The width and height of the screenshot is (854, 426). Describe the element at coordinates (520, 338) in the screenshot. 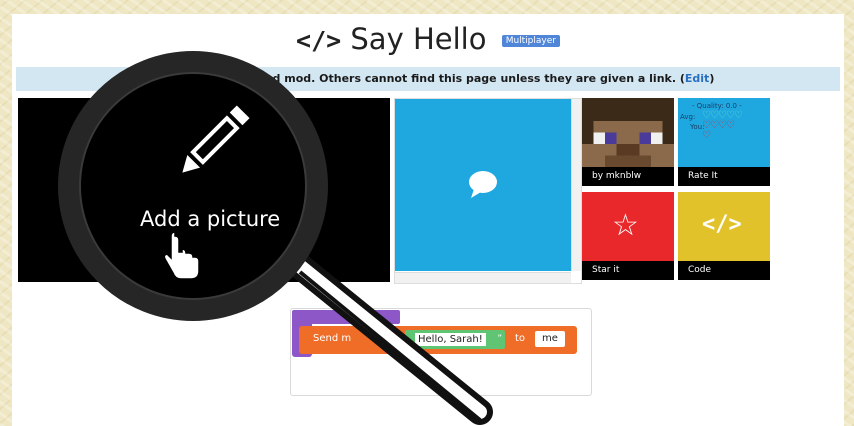

I see `to-label: to` at that location.